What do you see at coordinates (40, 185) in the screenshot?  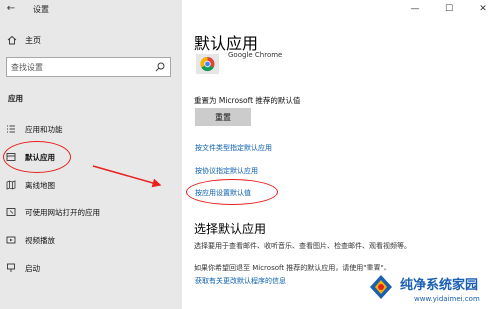 I see `sidebar-item-label: 离线地图` at bounding box center [40, 185].